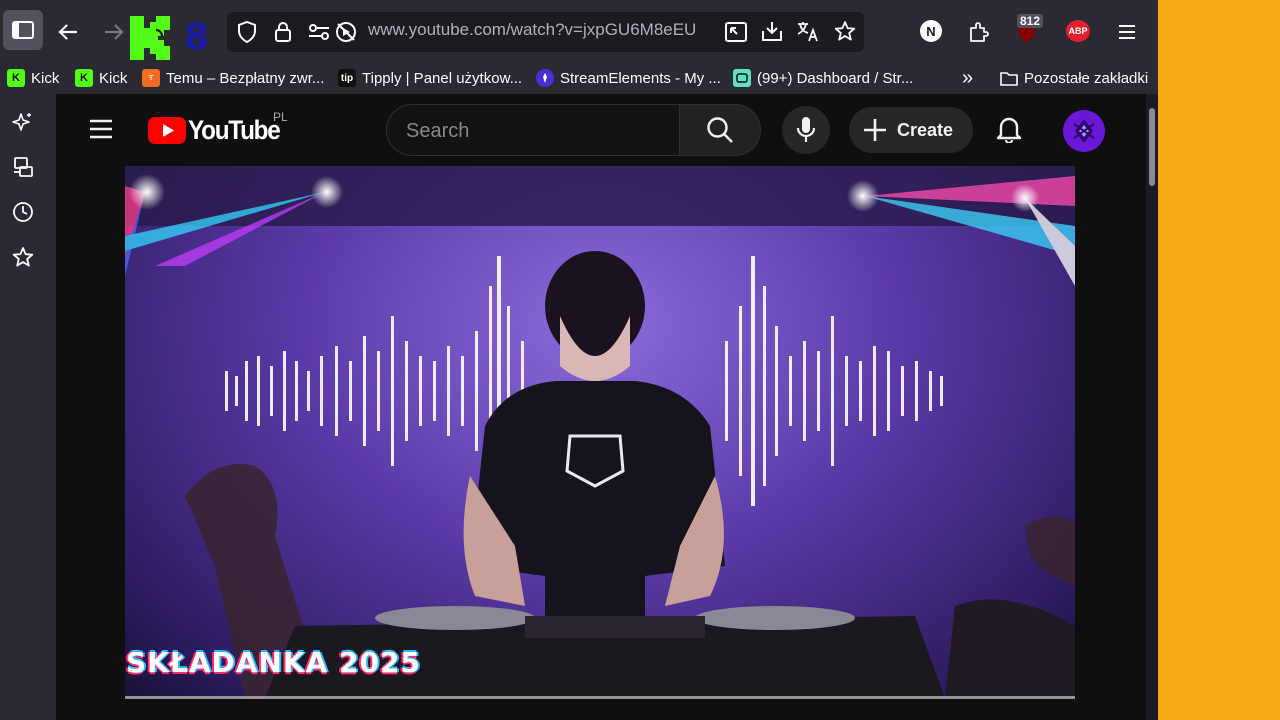 The height and width of the screenshot is (720, 1280). What do you see at coordinates (967, 78) in the screenshot?
I see `bookmarks-overflow-button: »` at bounding box center [967, 78].